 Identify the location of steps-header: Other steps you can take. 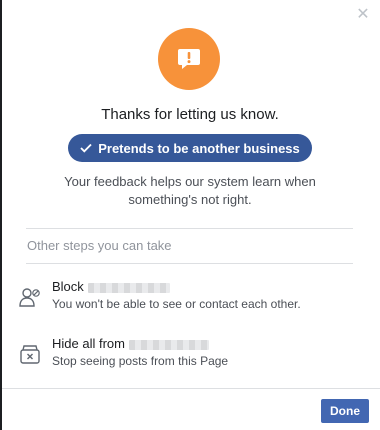
(99, 245).